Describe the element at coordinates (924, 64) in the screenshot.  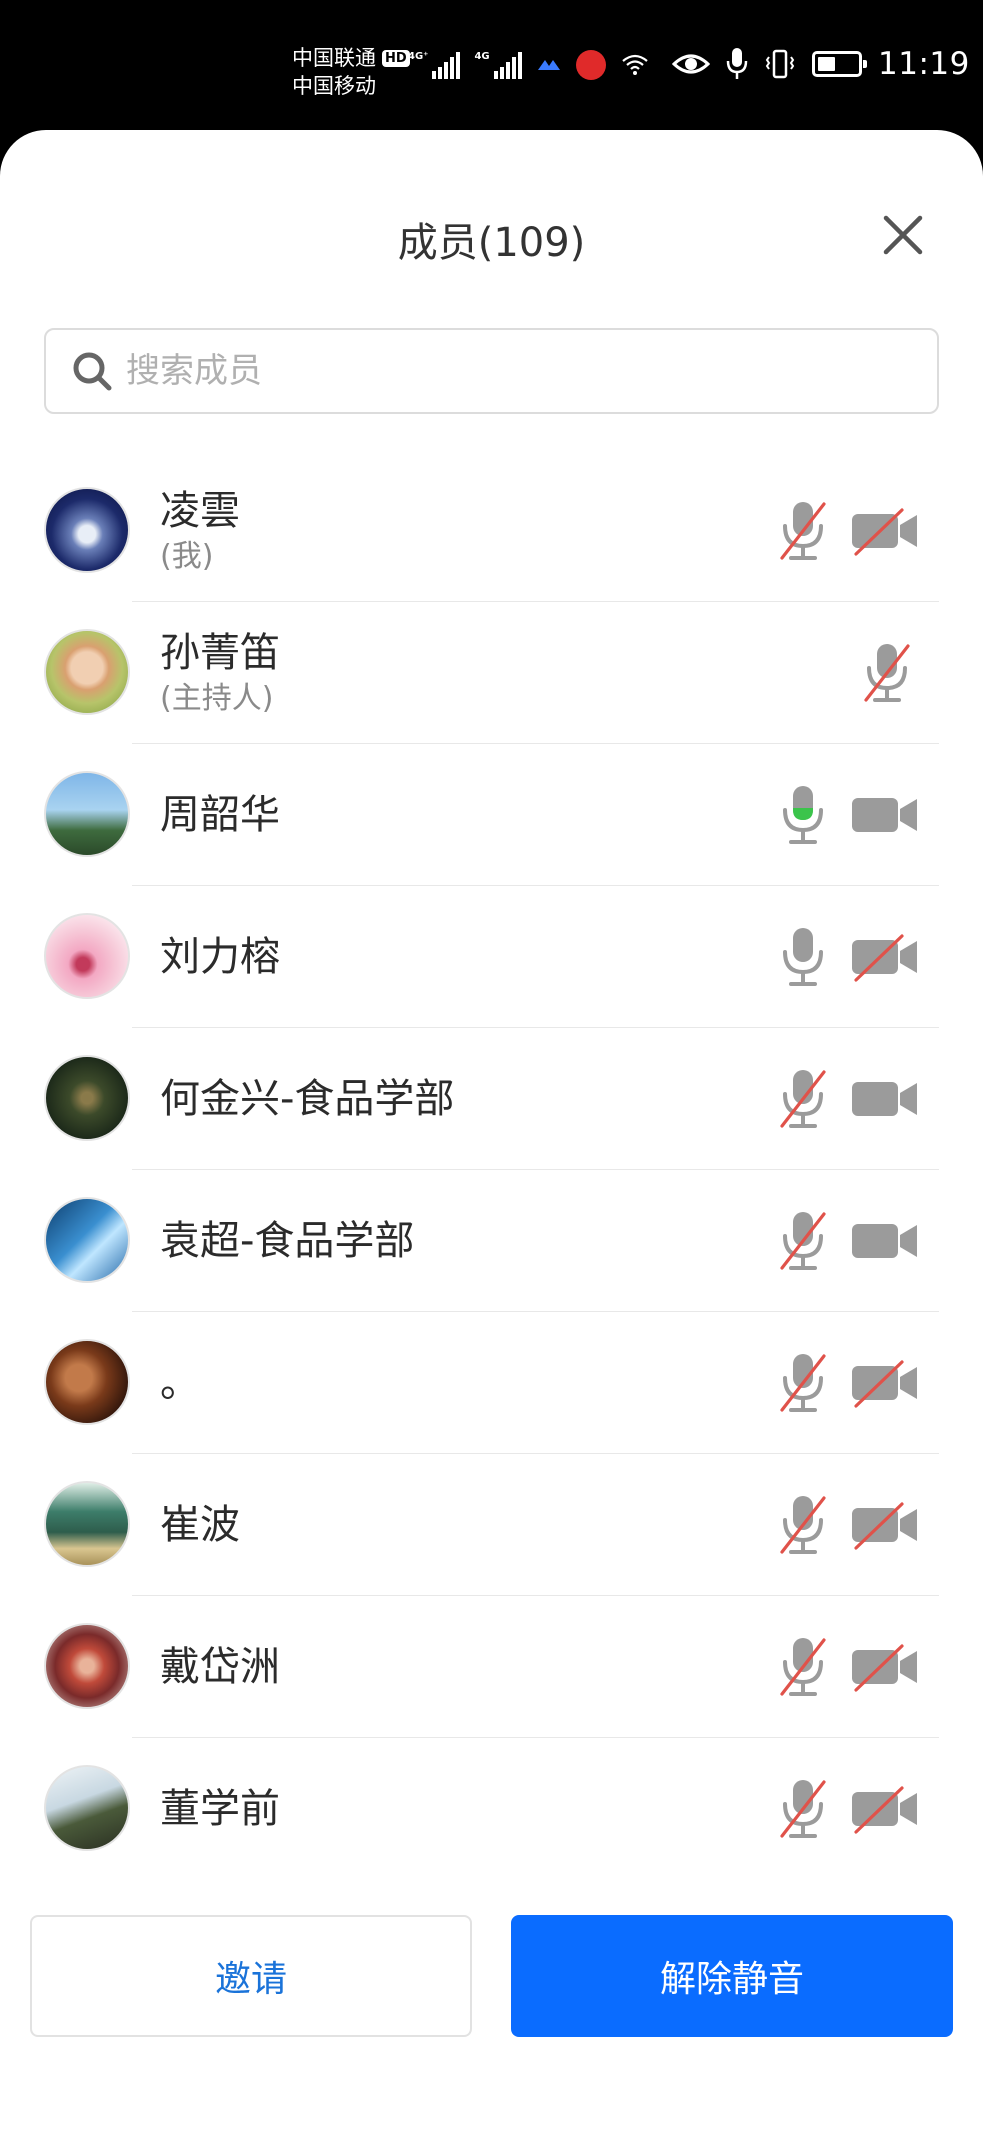
I see `clock: 11:19` at that location.